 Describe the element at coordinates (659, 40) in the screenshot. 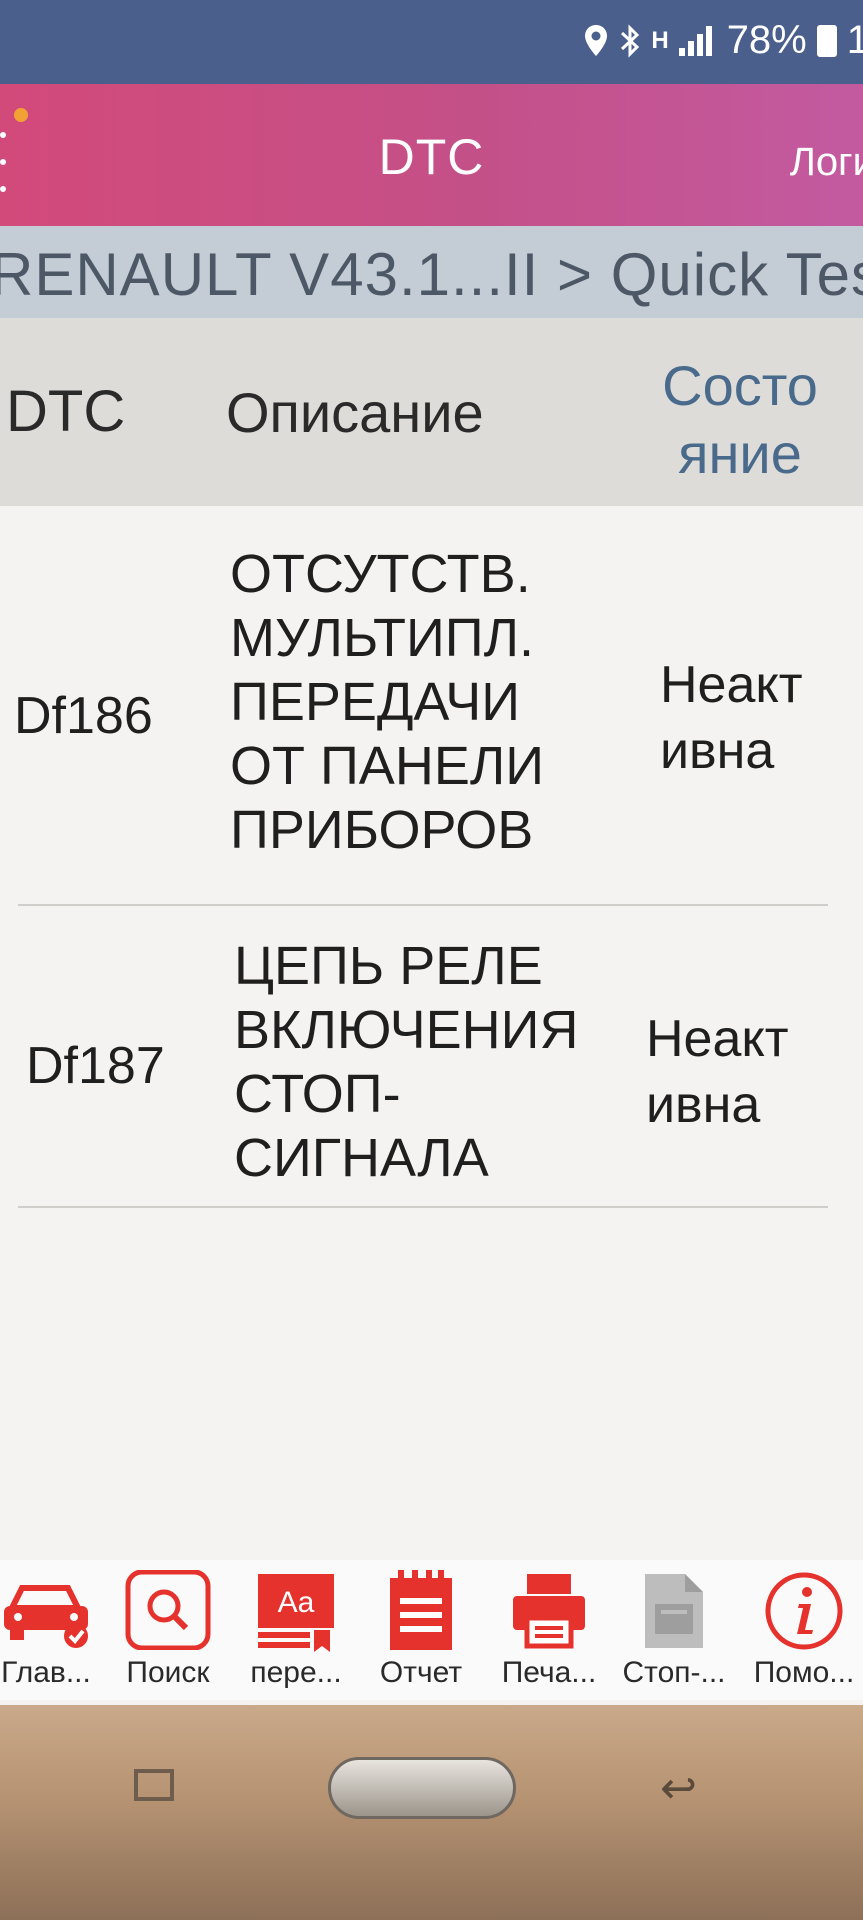

I see `network-type-icon: H` at that location.